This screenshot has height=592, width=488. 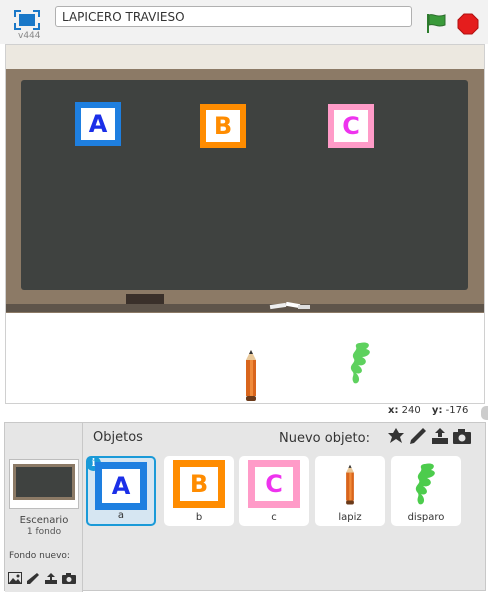 I want to click on new-object-icons, so click(x=429, y=436).